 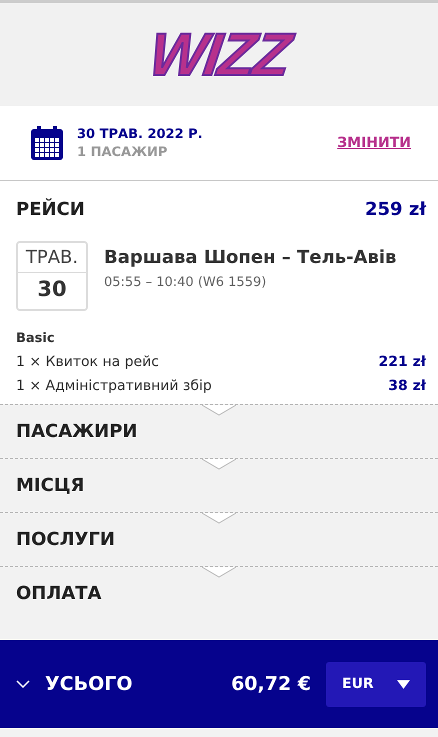 I want to click on currency-dropdown: EUR, so click(x=376, y=684).